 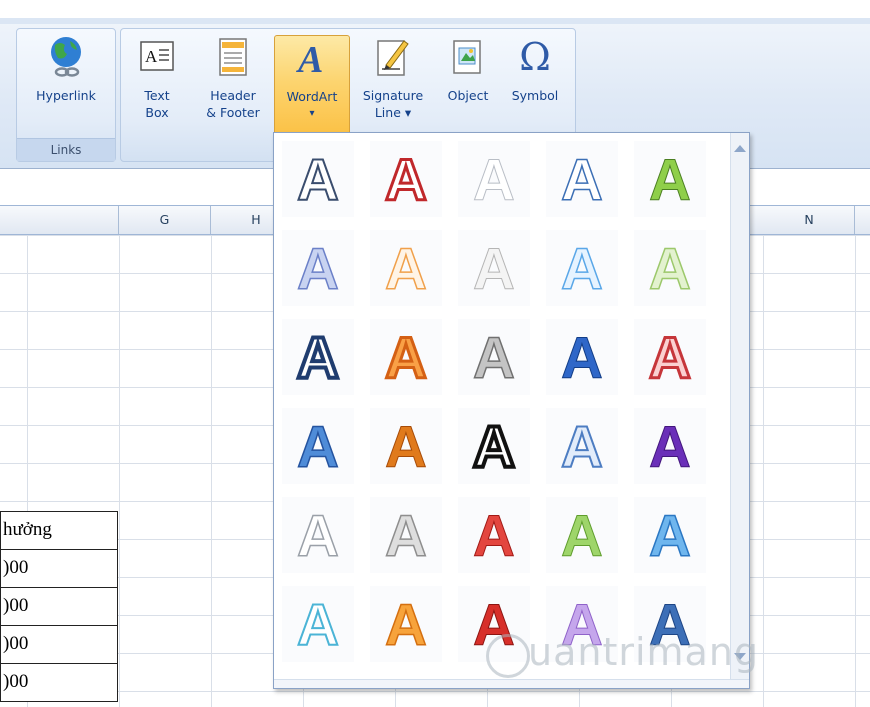 What do you see at coordinates (312, 58) in the screenshot?
I see `wordart-icon: A` at bounding box center [312, 58].